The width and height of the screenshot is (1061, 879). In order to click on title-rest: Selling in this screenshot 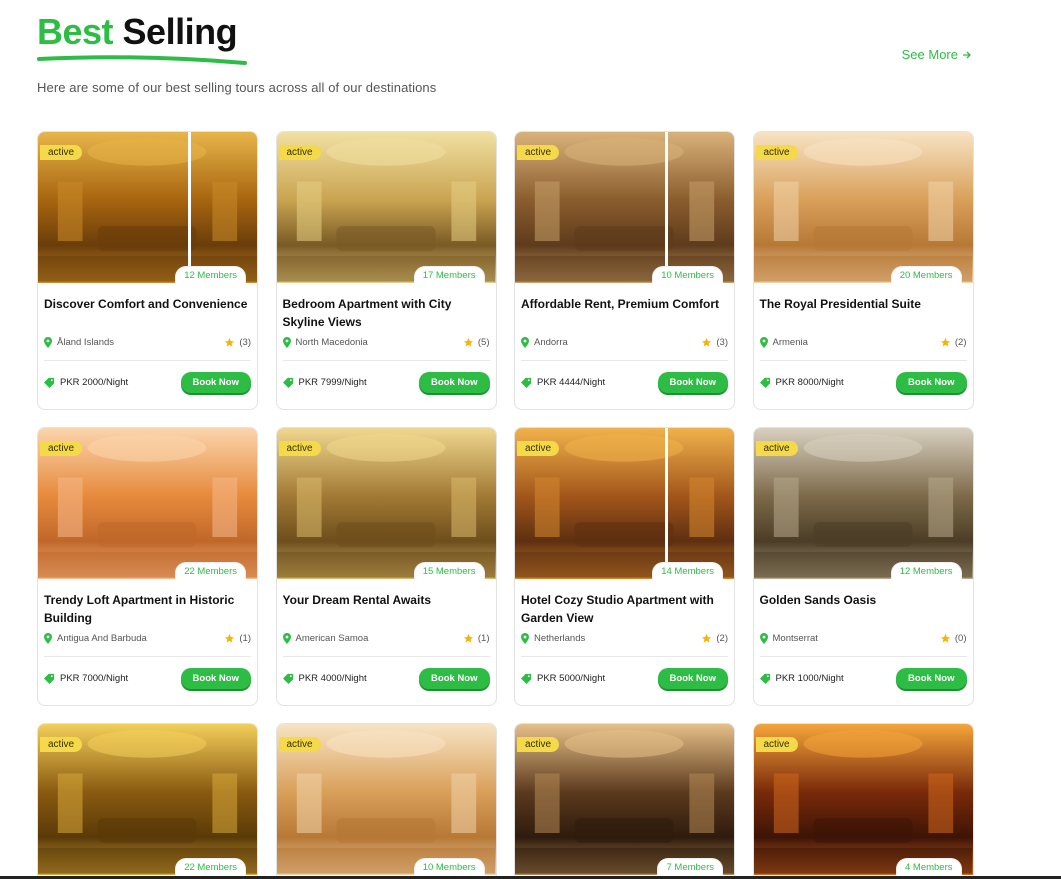, I will do `click(180, 31)`.